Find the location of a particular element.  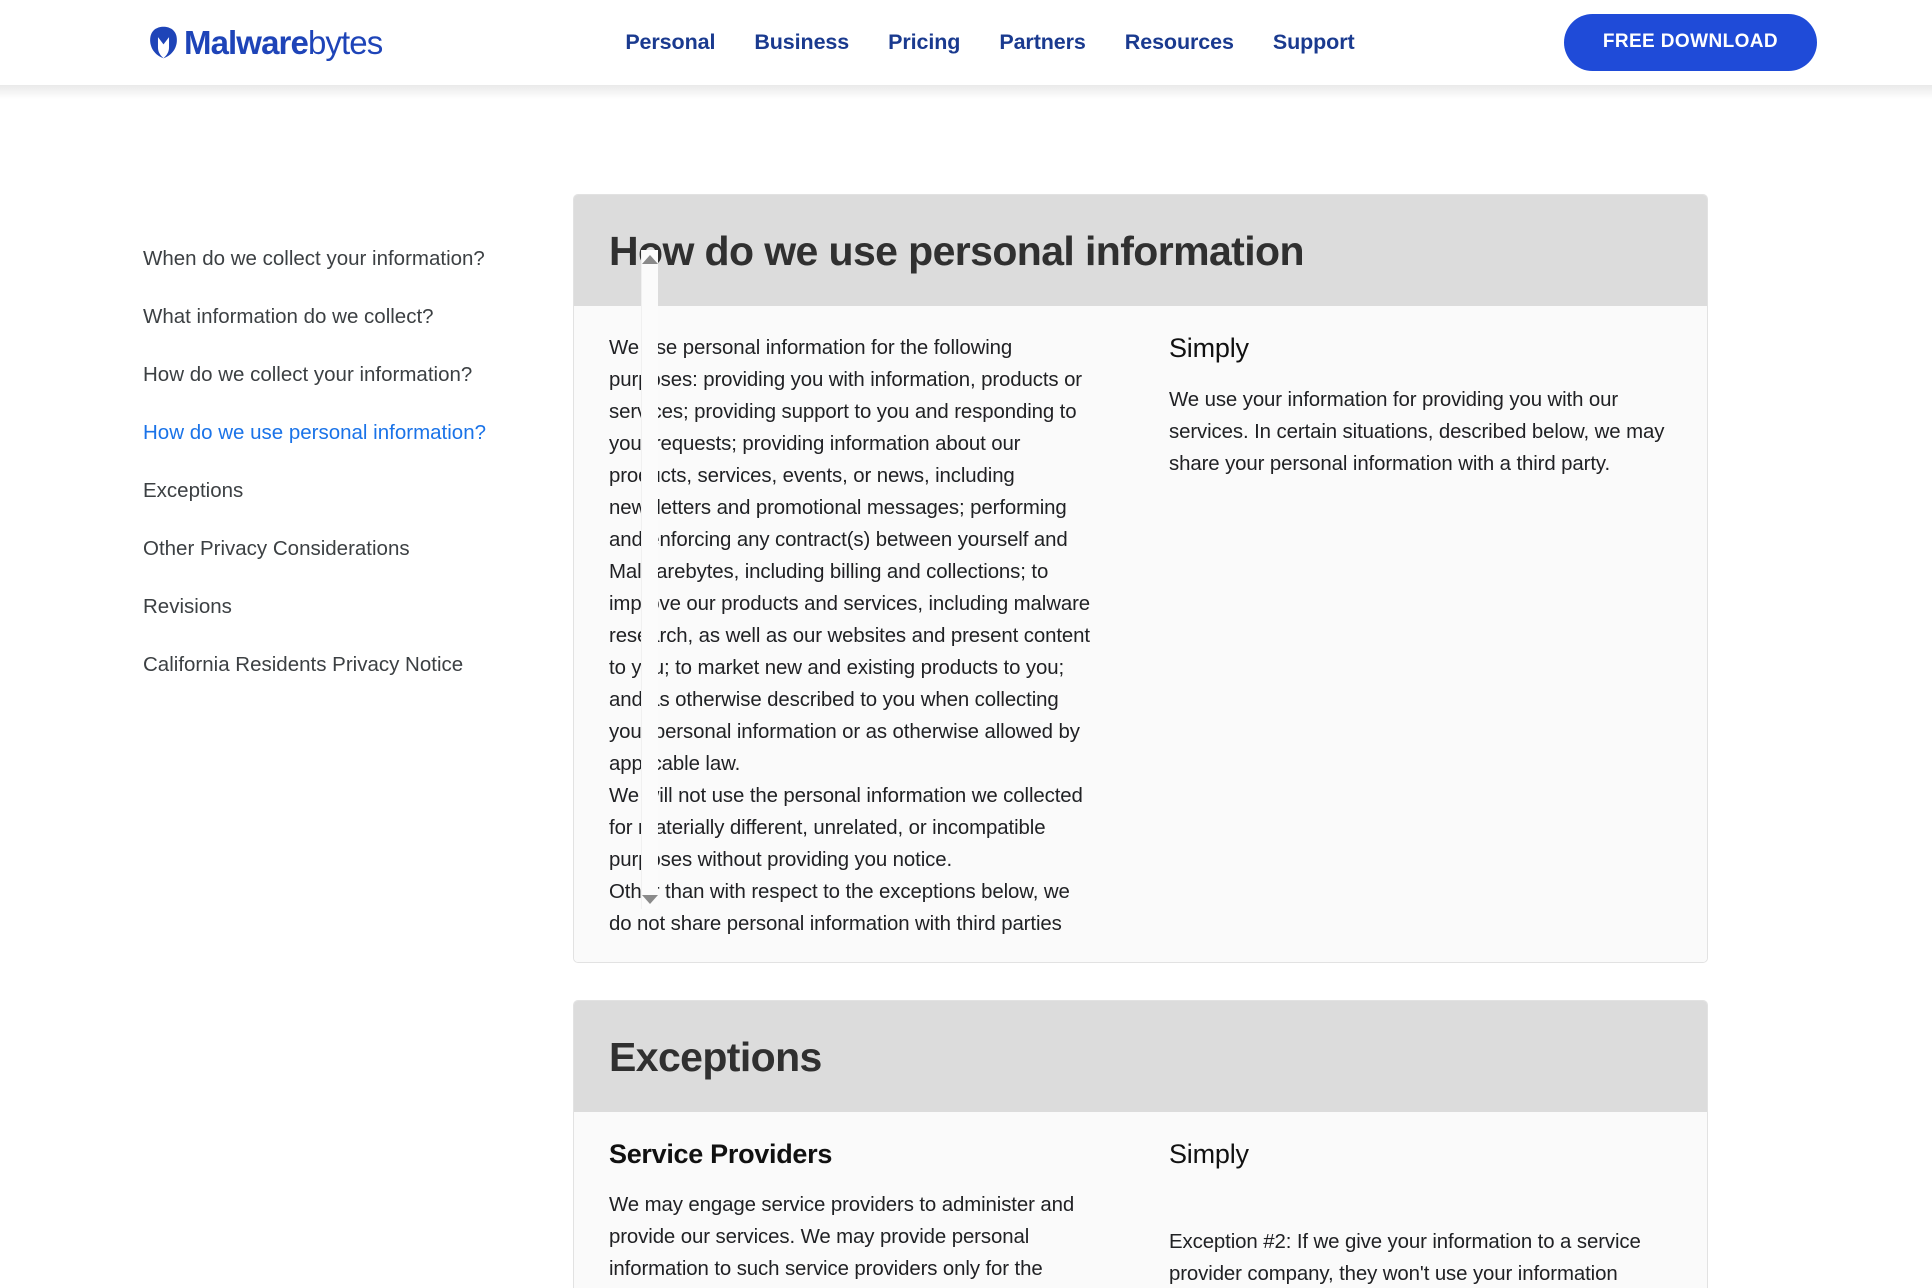

nav-item-resources: Resources is located at coordinates (1179, 42).